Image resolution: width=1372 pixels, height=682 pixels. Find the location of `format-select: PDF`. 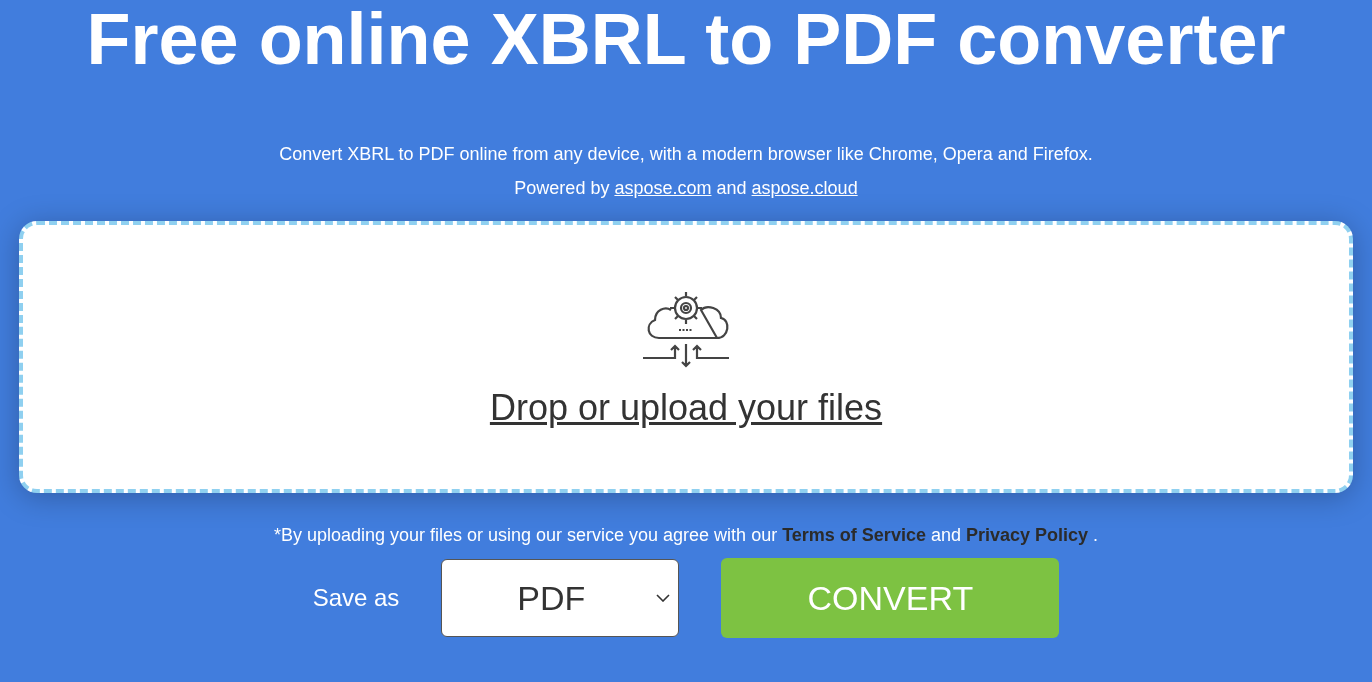

format-select: PDF is located at coordinates (560, 598).